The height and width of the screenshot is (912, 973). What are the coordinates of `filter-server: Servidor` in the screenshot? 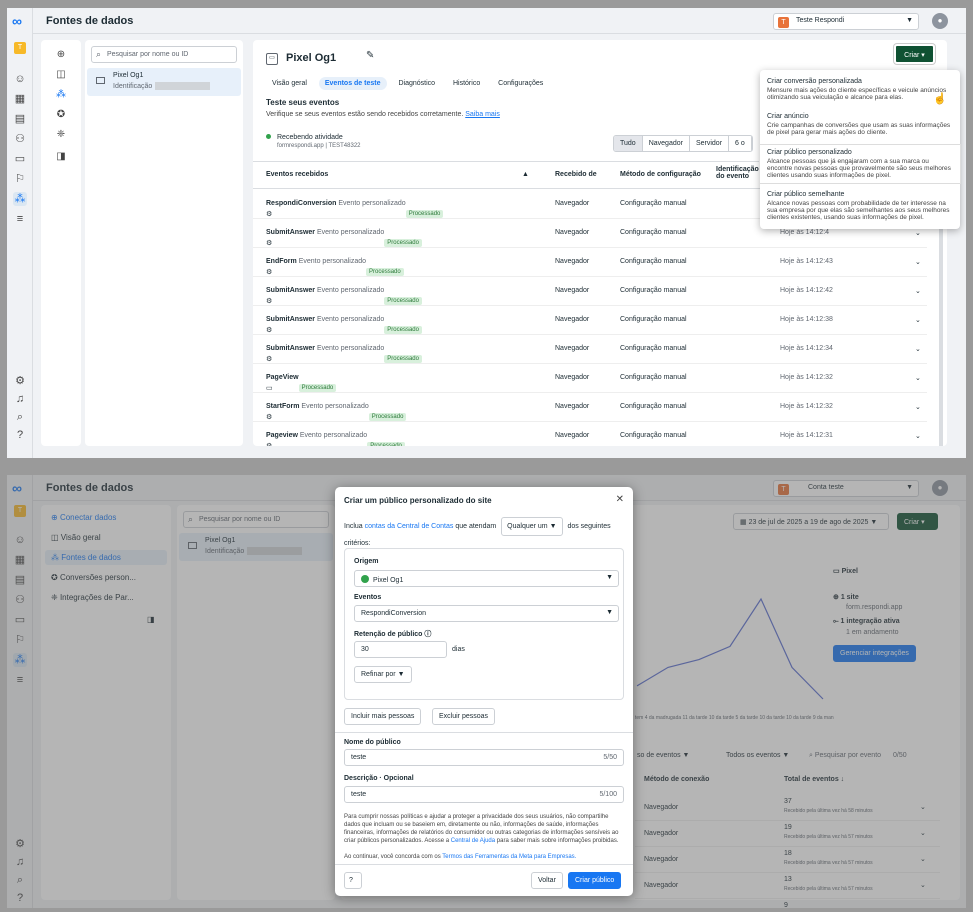 It's located at (710, 143).